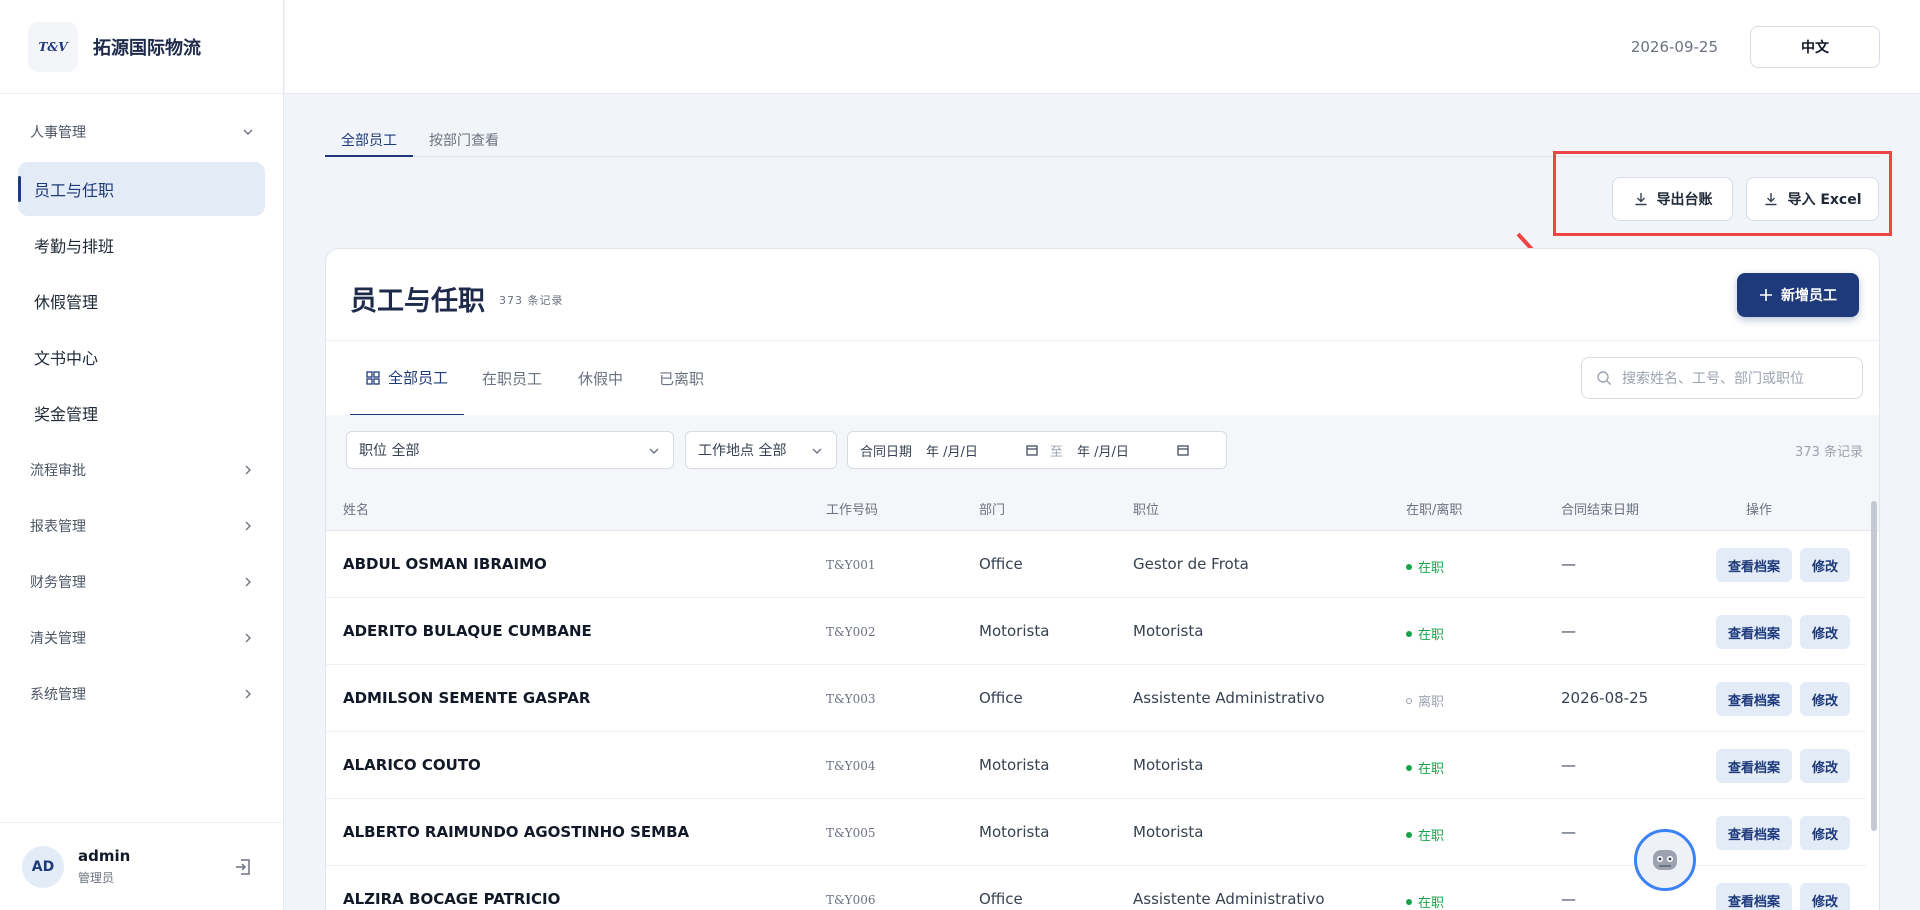 The image size is (1920, 910). What do you see at coordinates (369, 142) in the screenshot?
I see `tab-all-employees: 全部员工` at bounding box center [369, 142].